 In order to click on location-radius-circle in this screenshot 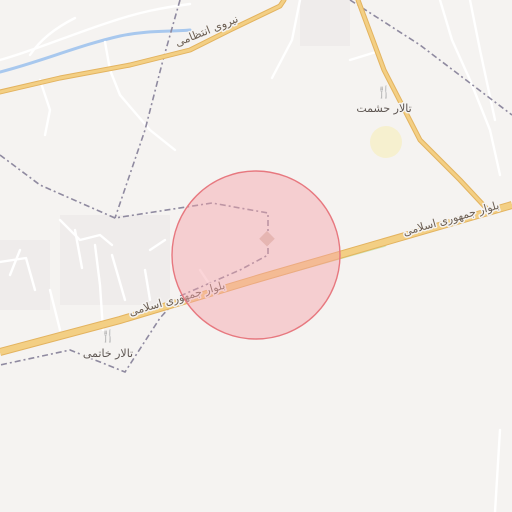, I will do `click(256, 255)`.